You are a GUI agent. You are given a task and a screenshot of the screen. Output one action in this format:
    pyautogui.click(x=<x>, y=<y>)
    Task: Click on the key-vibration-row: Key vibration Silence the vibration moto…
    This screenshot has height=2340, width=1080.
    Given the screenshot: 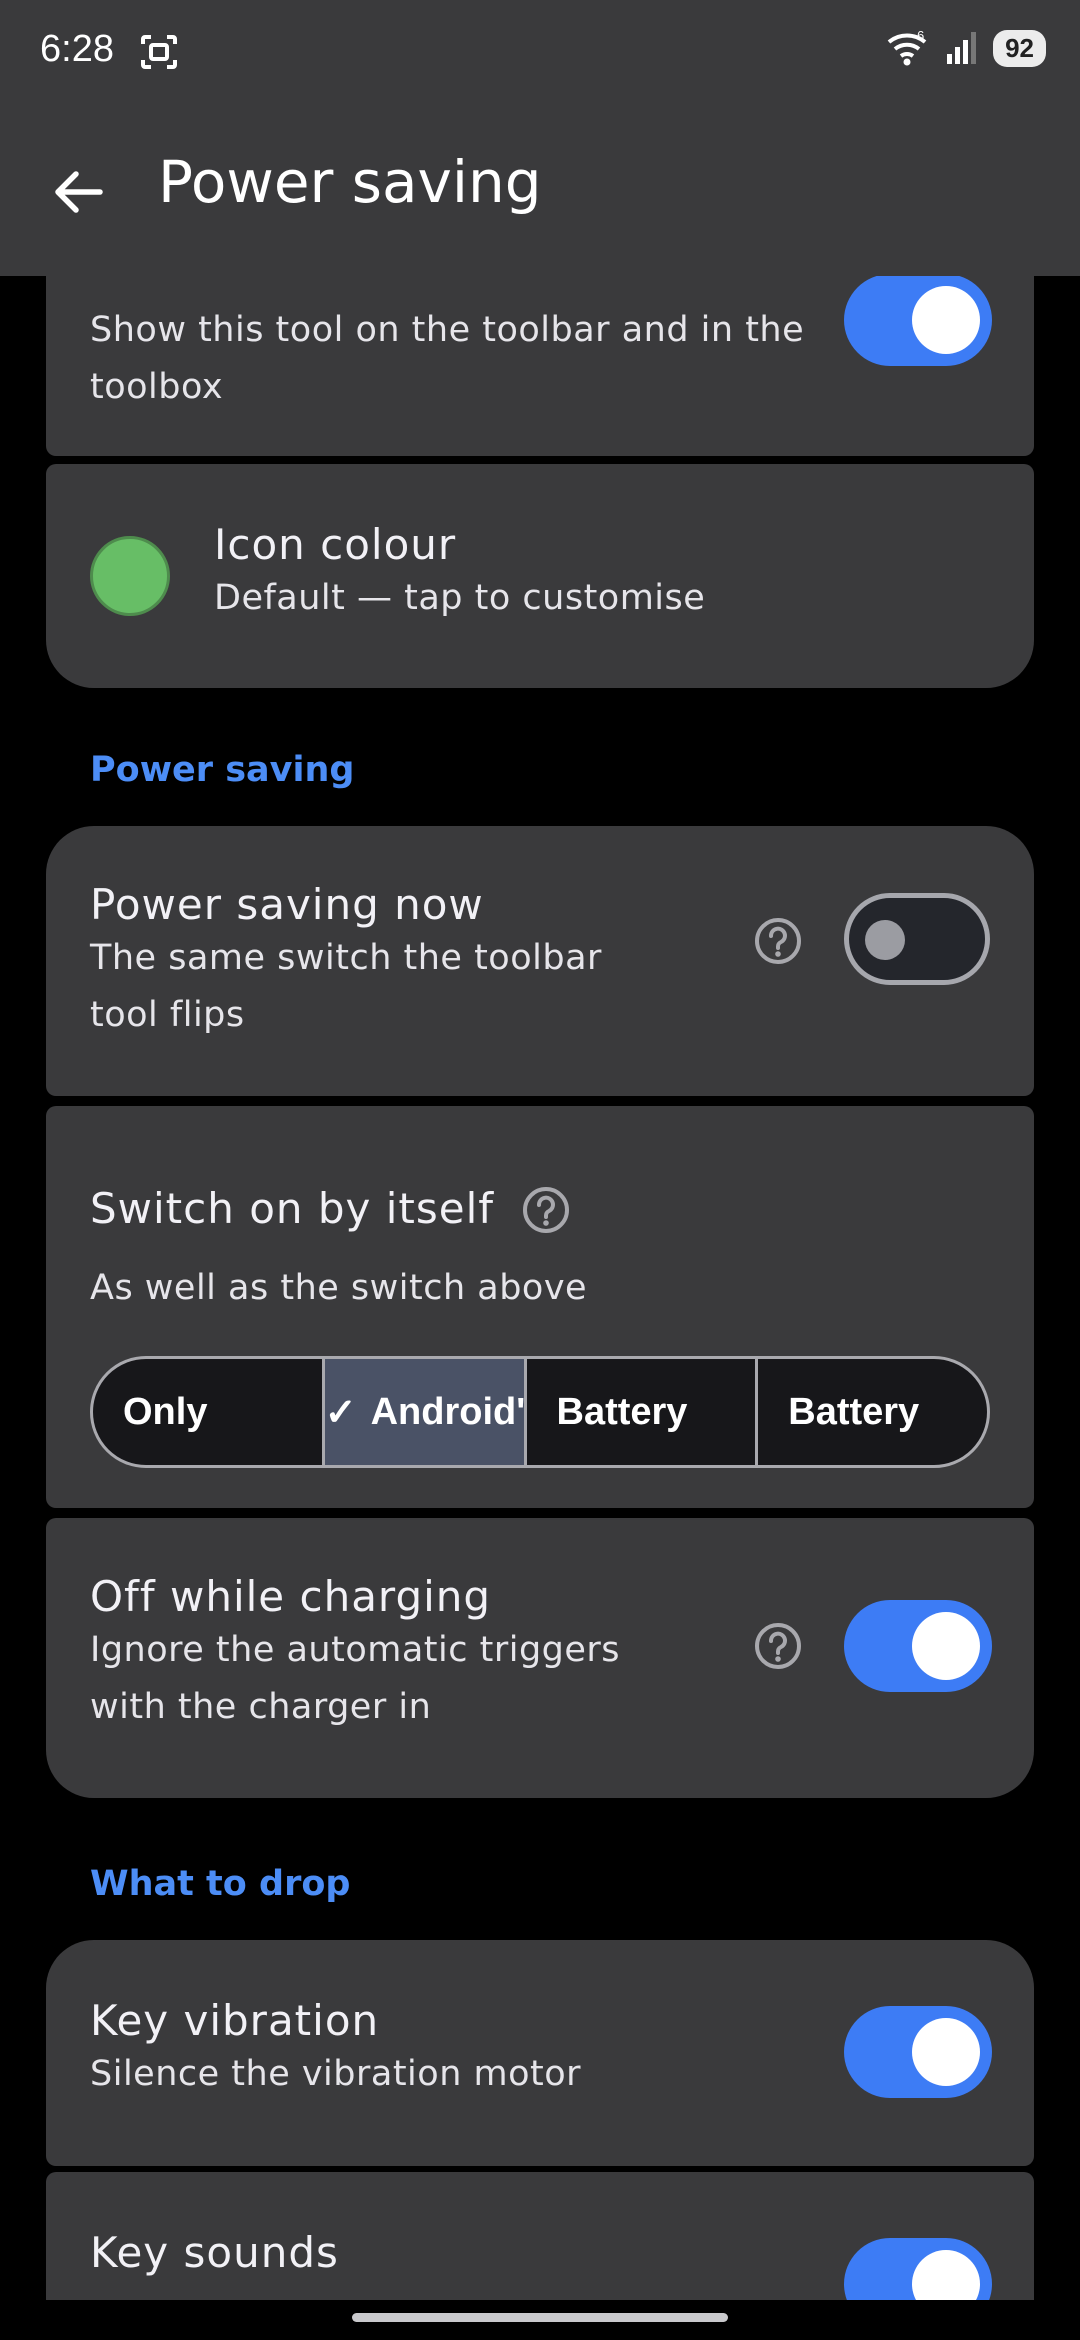 What is the action you would take?
    pyautogui.click(x=540, y=2053)
    